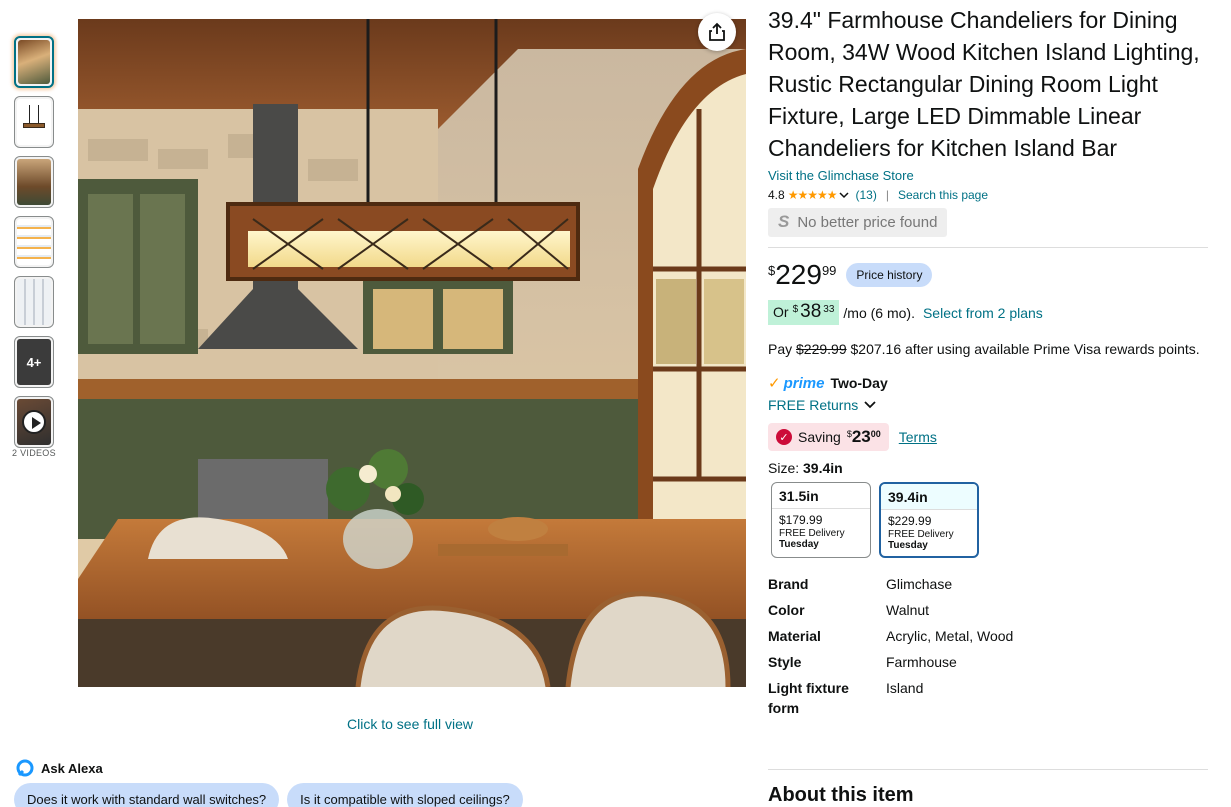 Image resolution: width=1231 pixels, height=807 pixels. Describe the element at coordinates (988, 175) in the screenshot. I see `store-link: Visit the Glimchase Store` at that location.